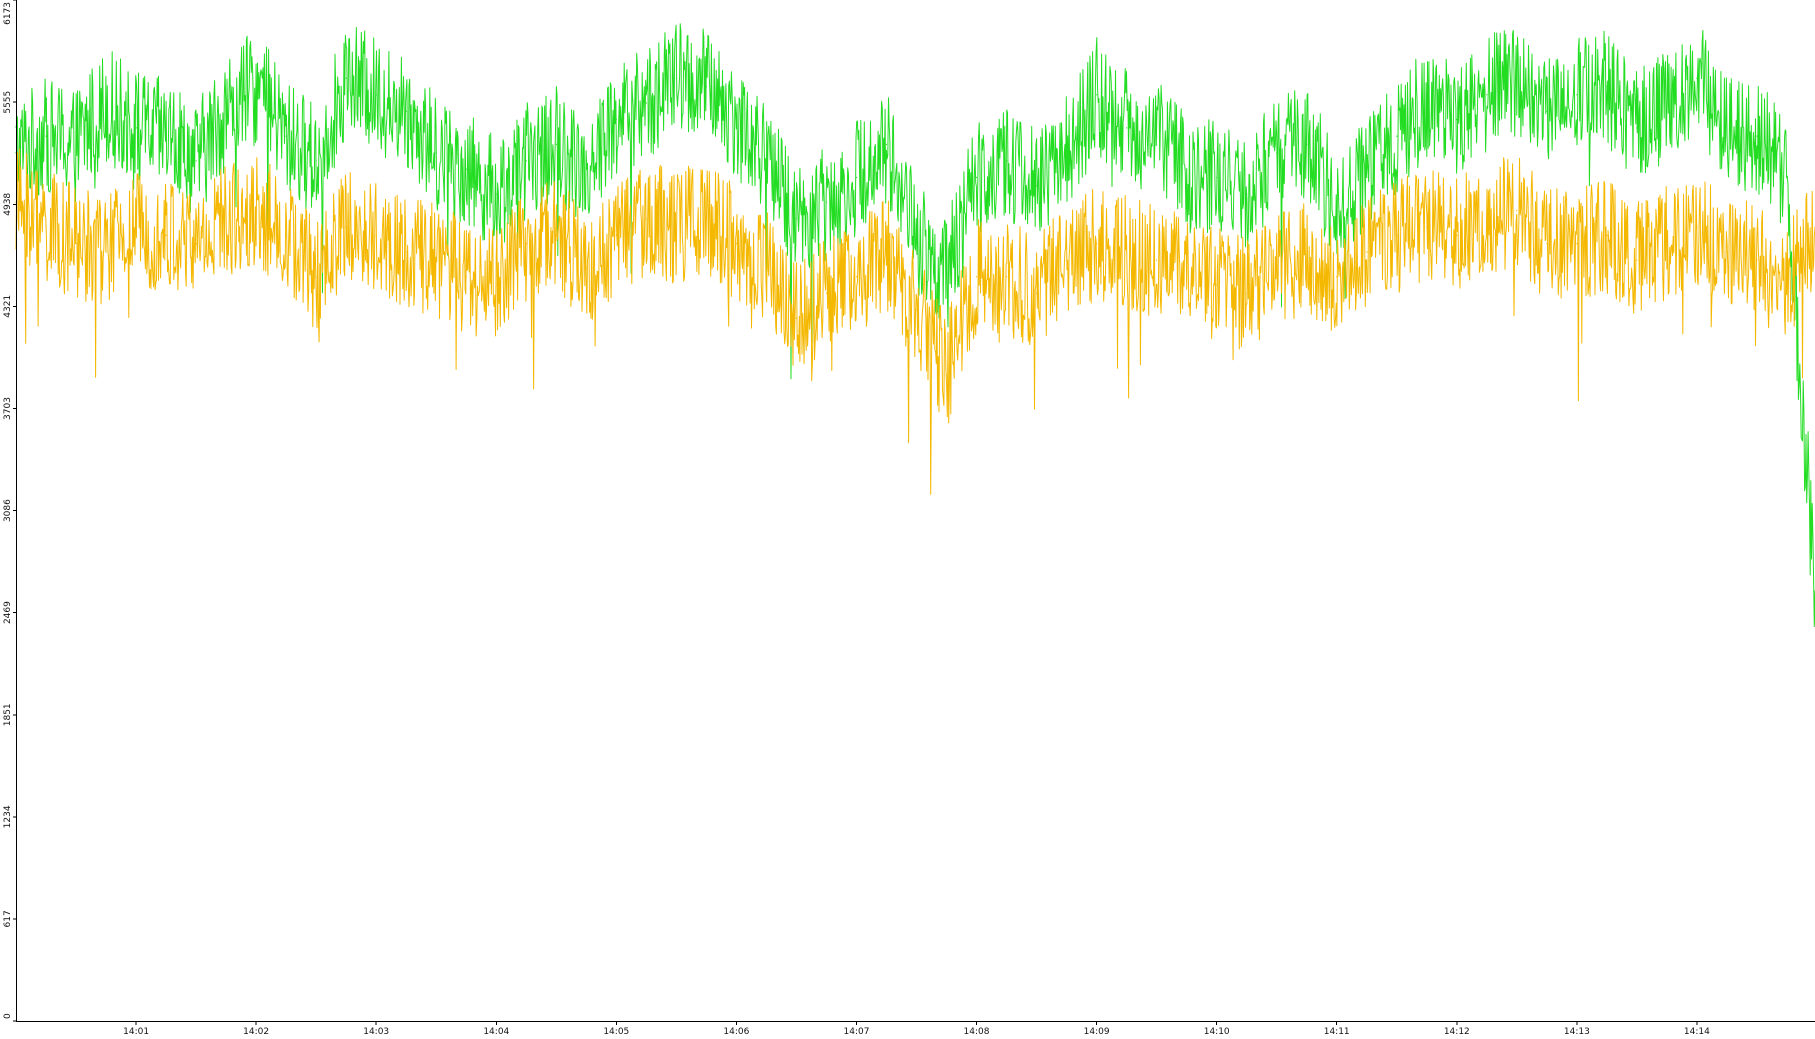 The height and width of the screenshot is (1039, 1815). Describe the element at coordinates (857, 1032) in the screenshot. I see `x-tick-label: 14:07` at that location.